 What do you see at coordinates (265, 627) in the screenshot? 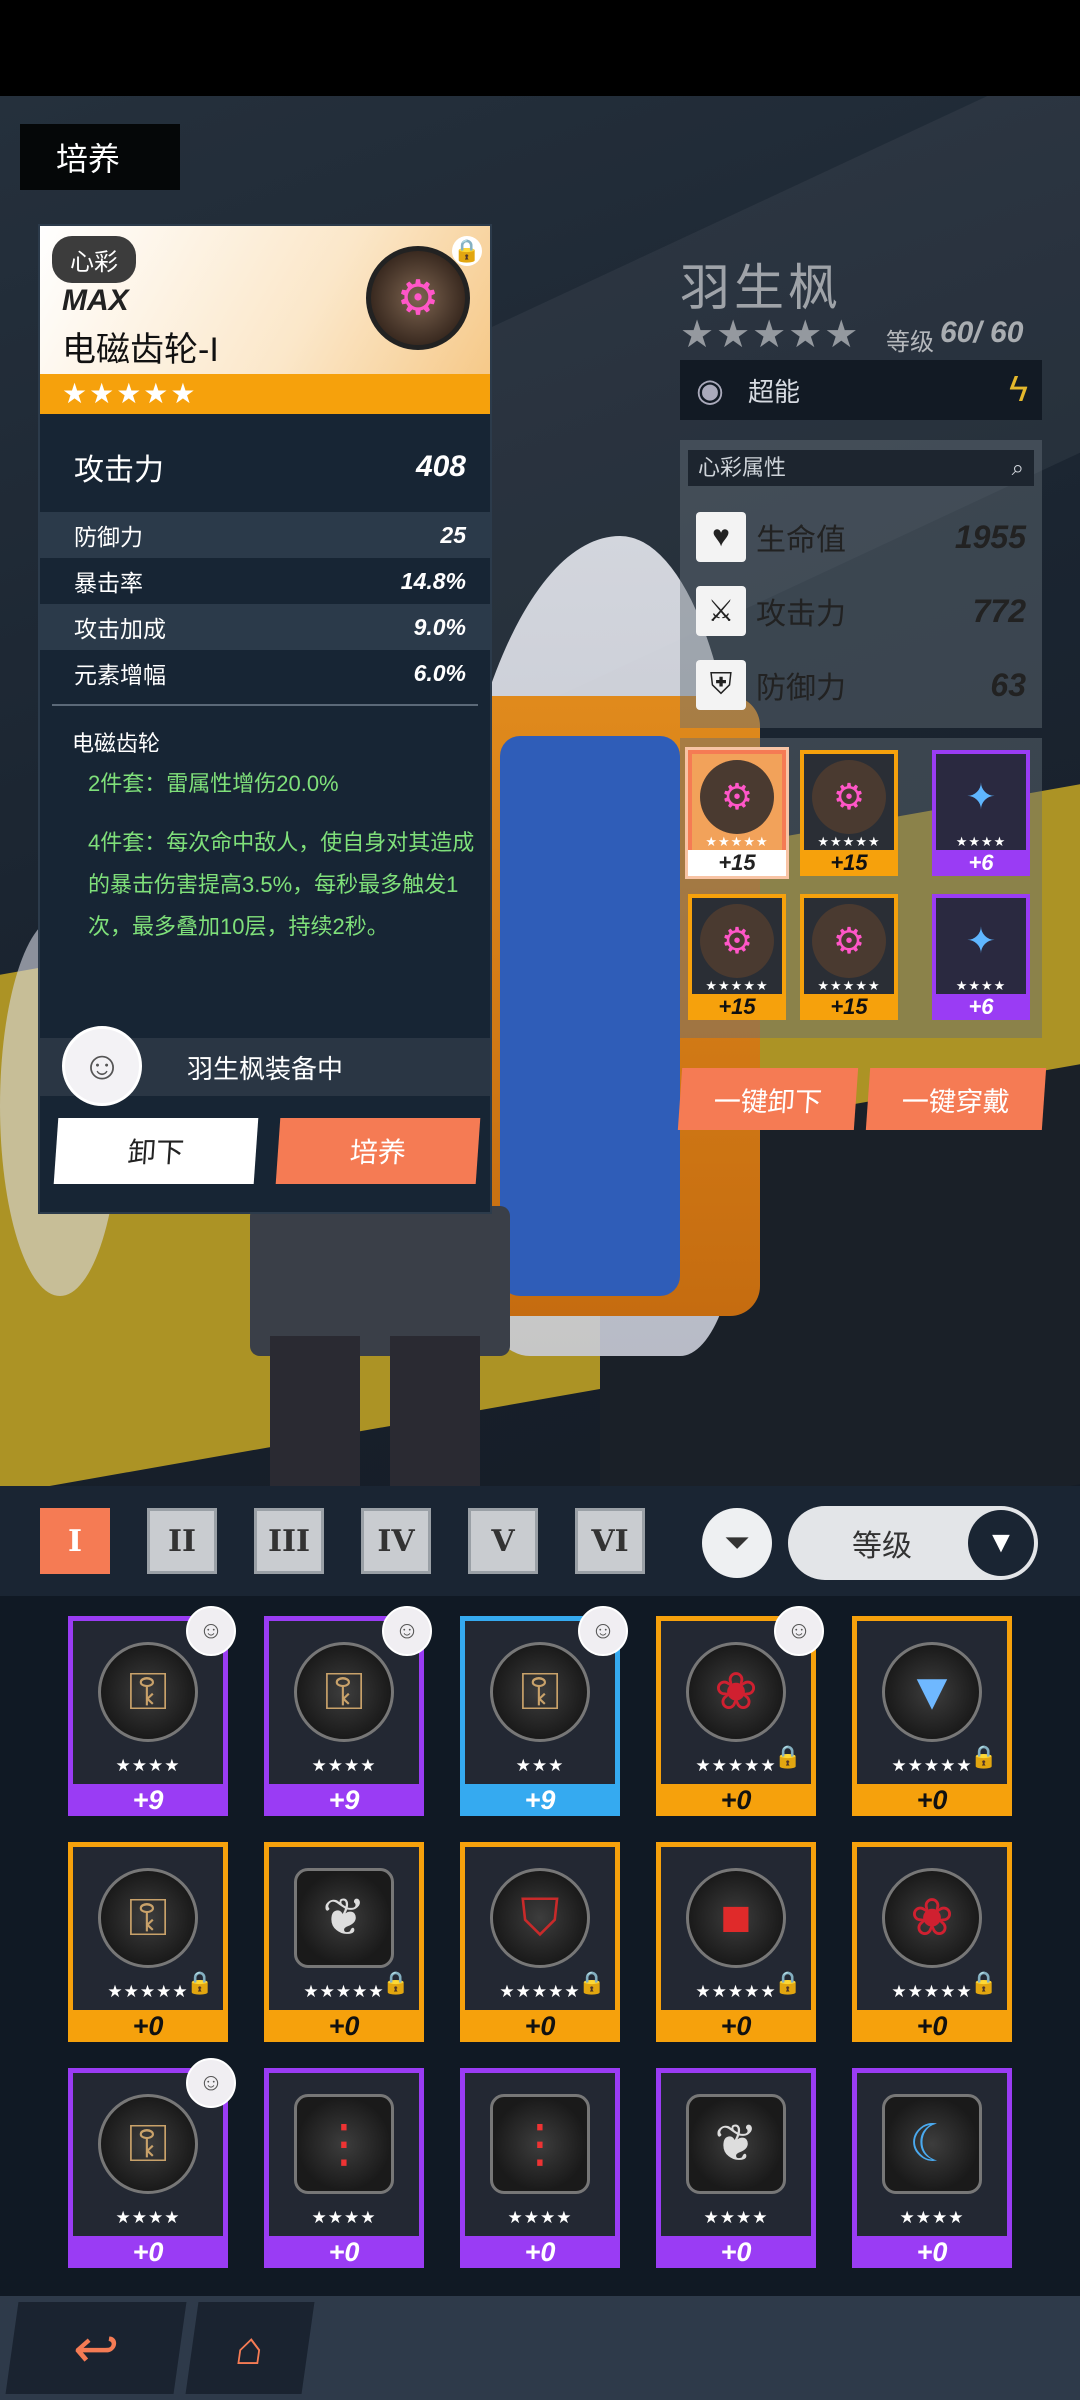
I see `sub-stat-row: 攻击加成 9.0%` at bounding box center [265, 627].